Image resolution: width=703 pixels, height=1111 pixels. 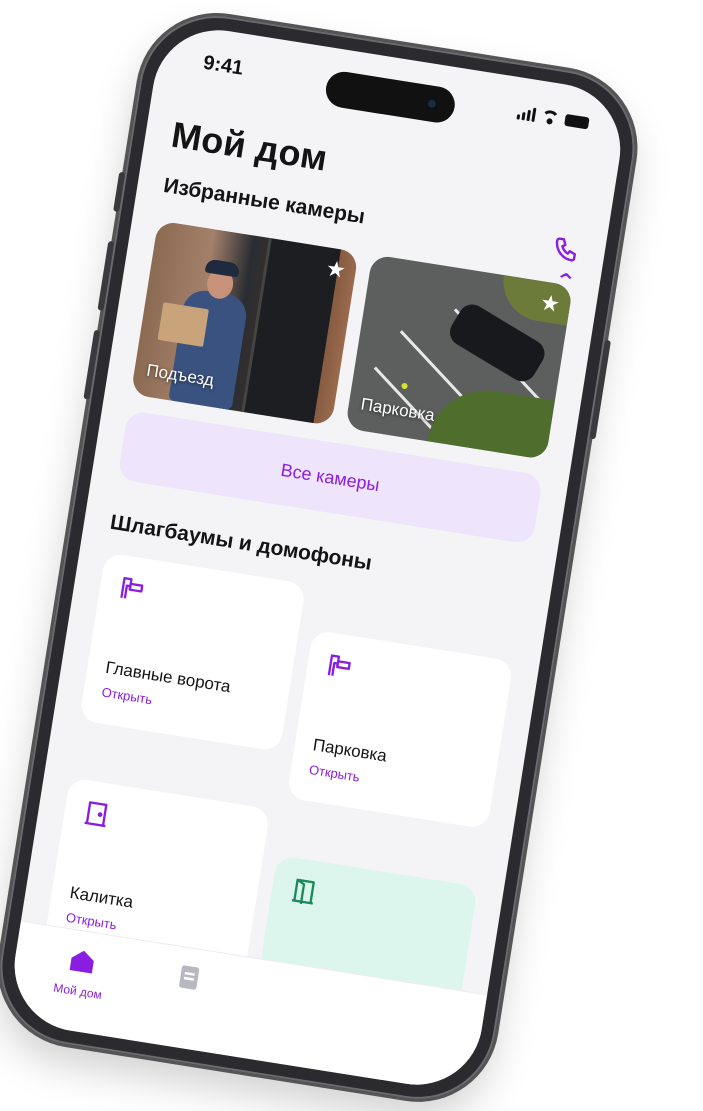 What do you see at coordinates (81, 962) in the screenshot?
I see `home-icon` at bounding box center [81, 962].